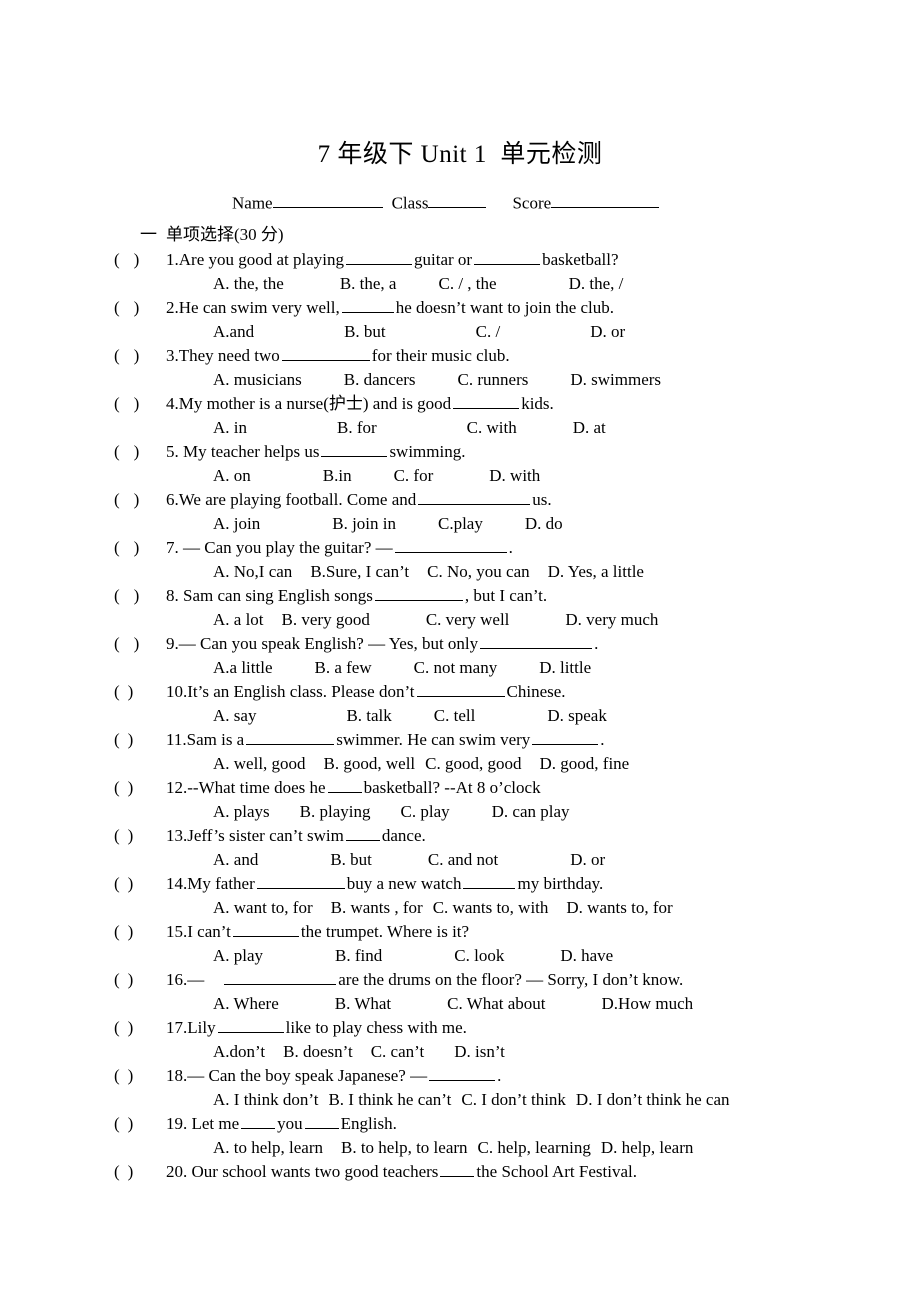 This screenshot has width=920, height=1302. Describe the element at coordinates (425, 812) in the screenshot. I see `option-choice: C. play` at that location.